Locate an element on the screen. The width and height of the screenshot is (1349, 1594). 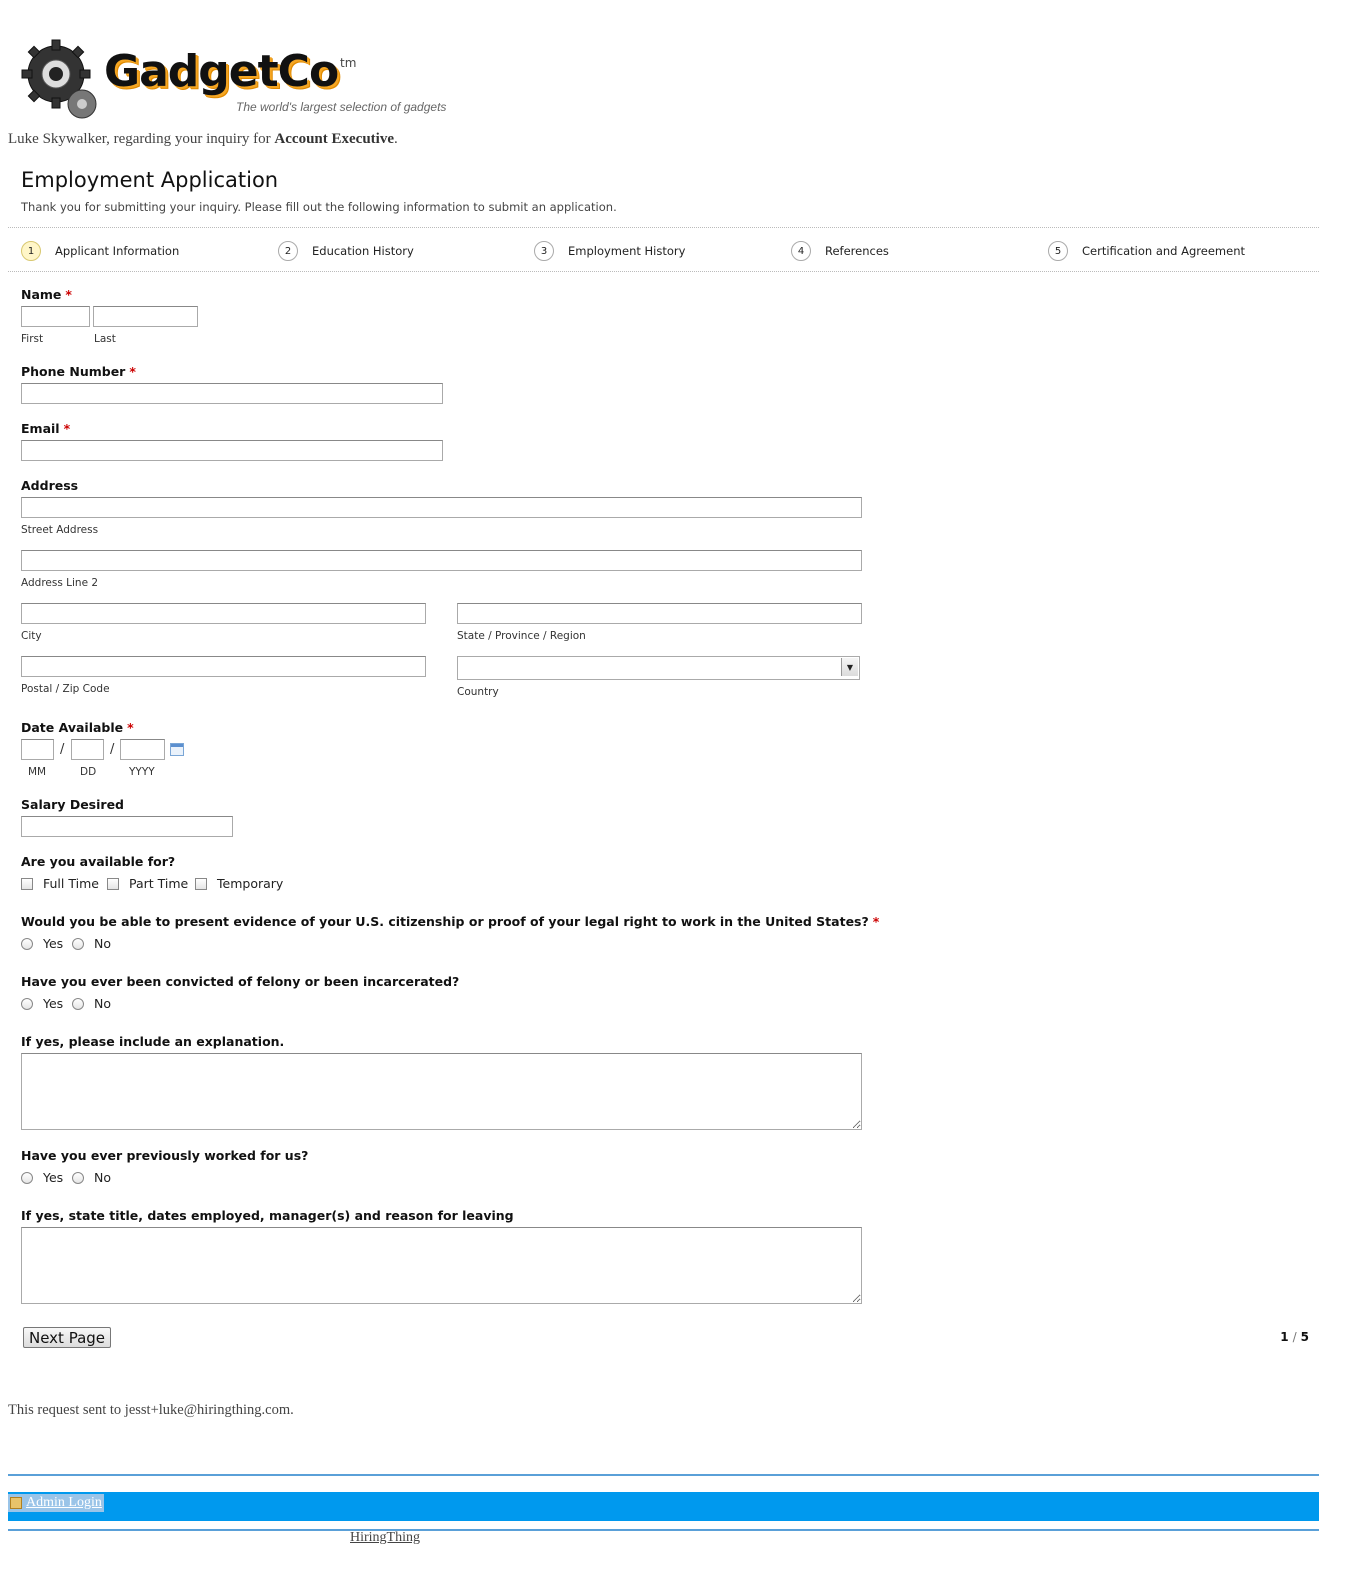
name-label: Name * is located at coordinates (46, 294).